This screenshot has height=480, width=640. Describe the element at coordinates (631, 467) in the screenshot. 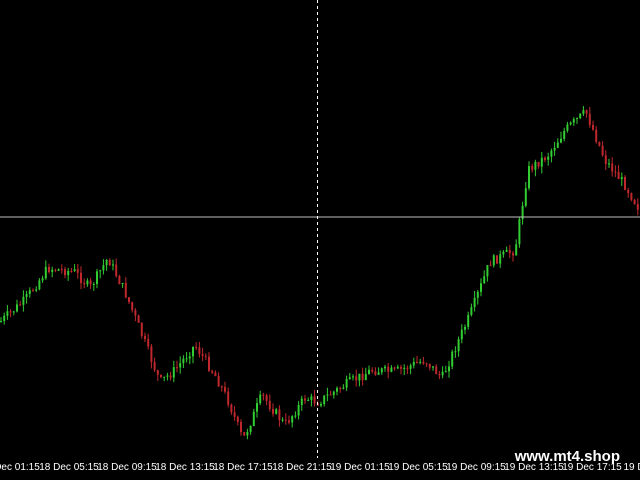

I see `time-axis-label: 19 D` at that location.